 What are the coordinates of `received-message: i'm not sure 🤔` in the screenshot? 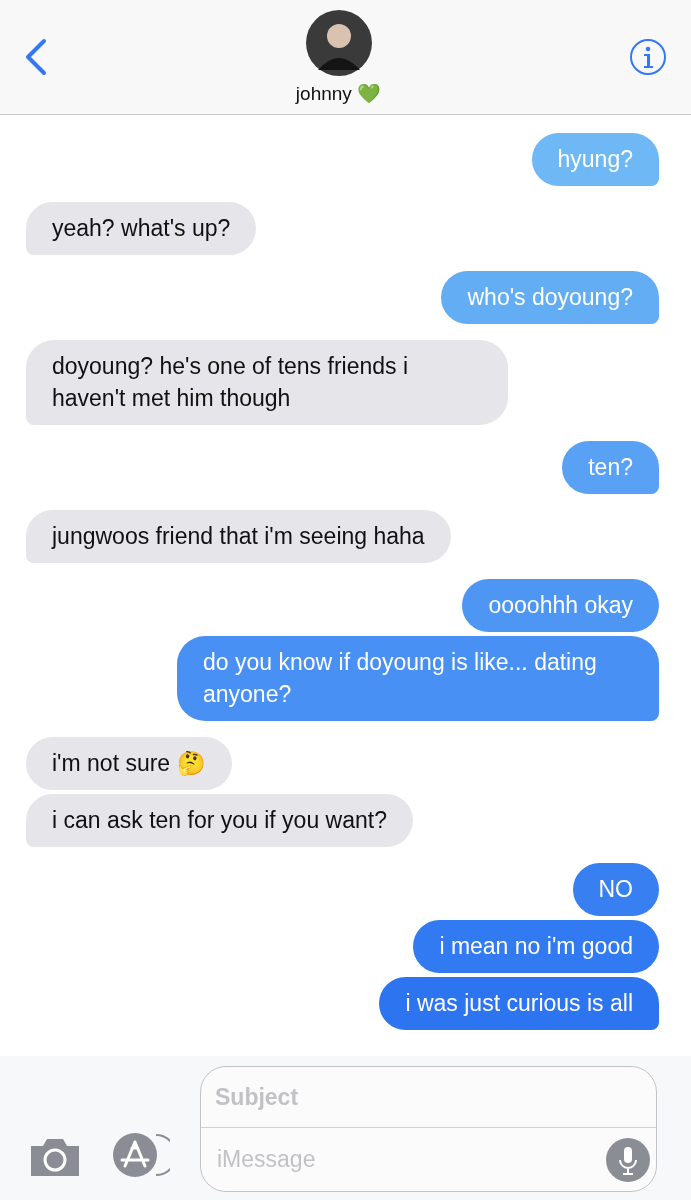 It's located at (129, 763).